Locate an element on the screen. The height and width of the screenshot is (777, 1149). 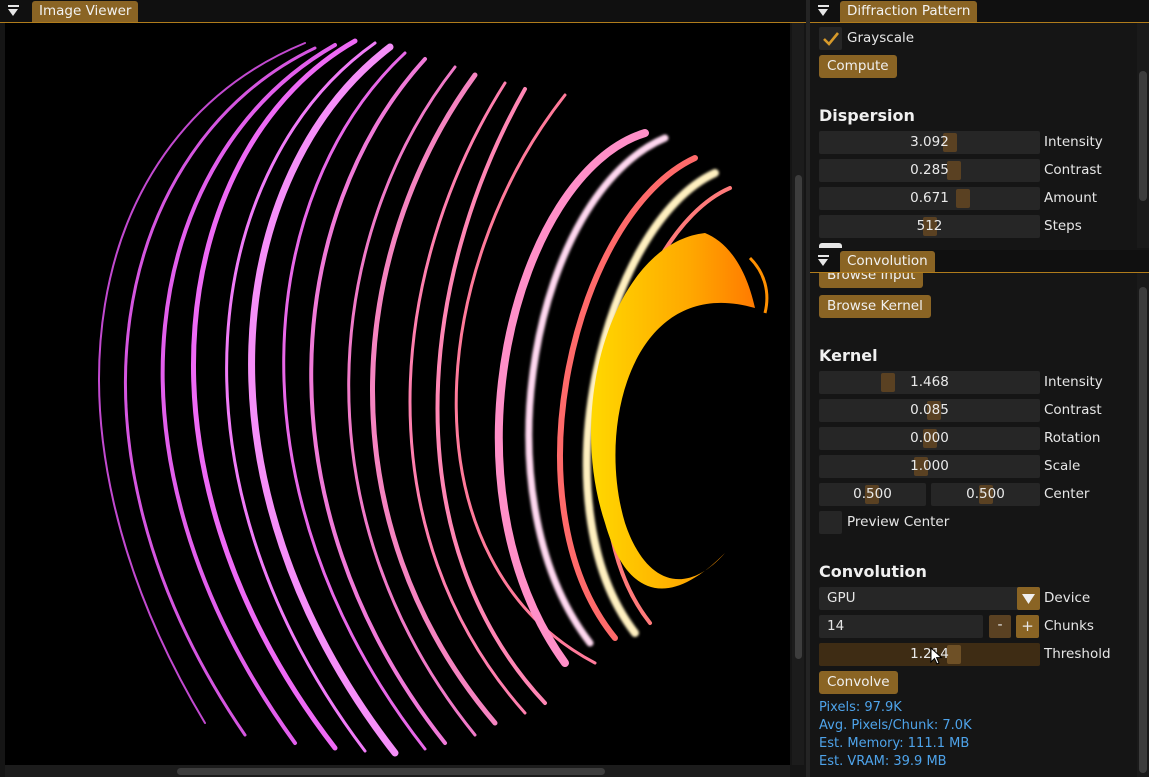
device-label: Device is located at coordinates (1067, 598).